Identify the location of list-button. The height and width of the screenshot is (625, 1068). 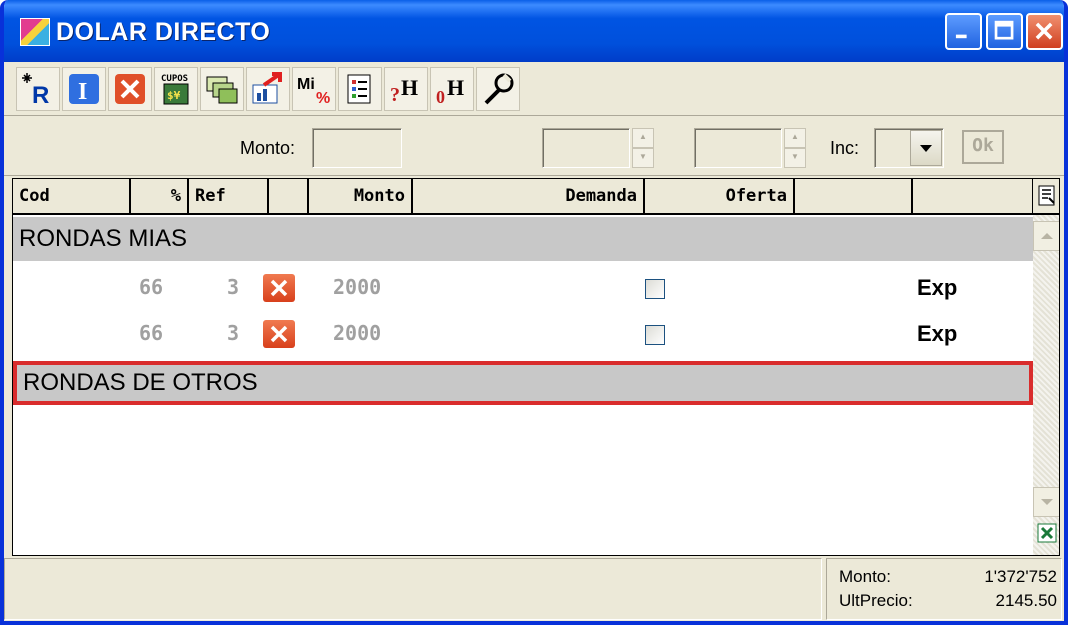
(360, 89).